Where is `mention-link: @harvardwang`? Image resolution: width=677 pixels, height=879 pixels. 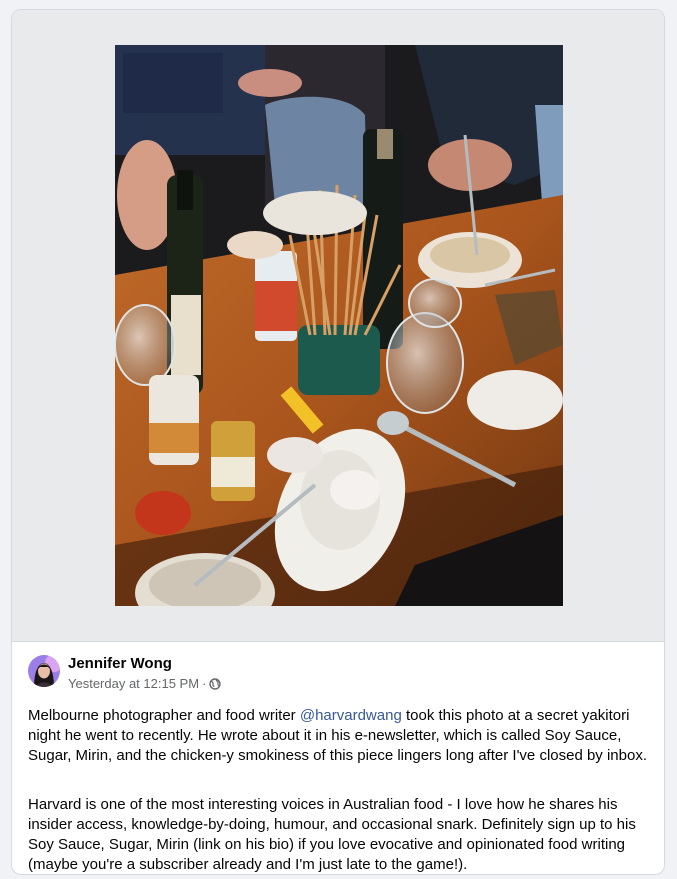 mention-link: @harvardwang is located at coordinates (351, 715).